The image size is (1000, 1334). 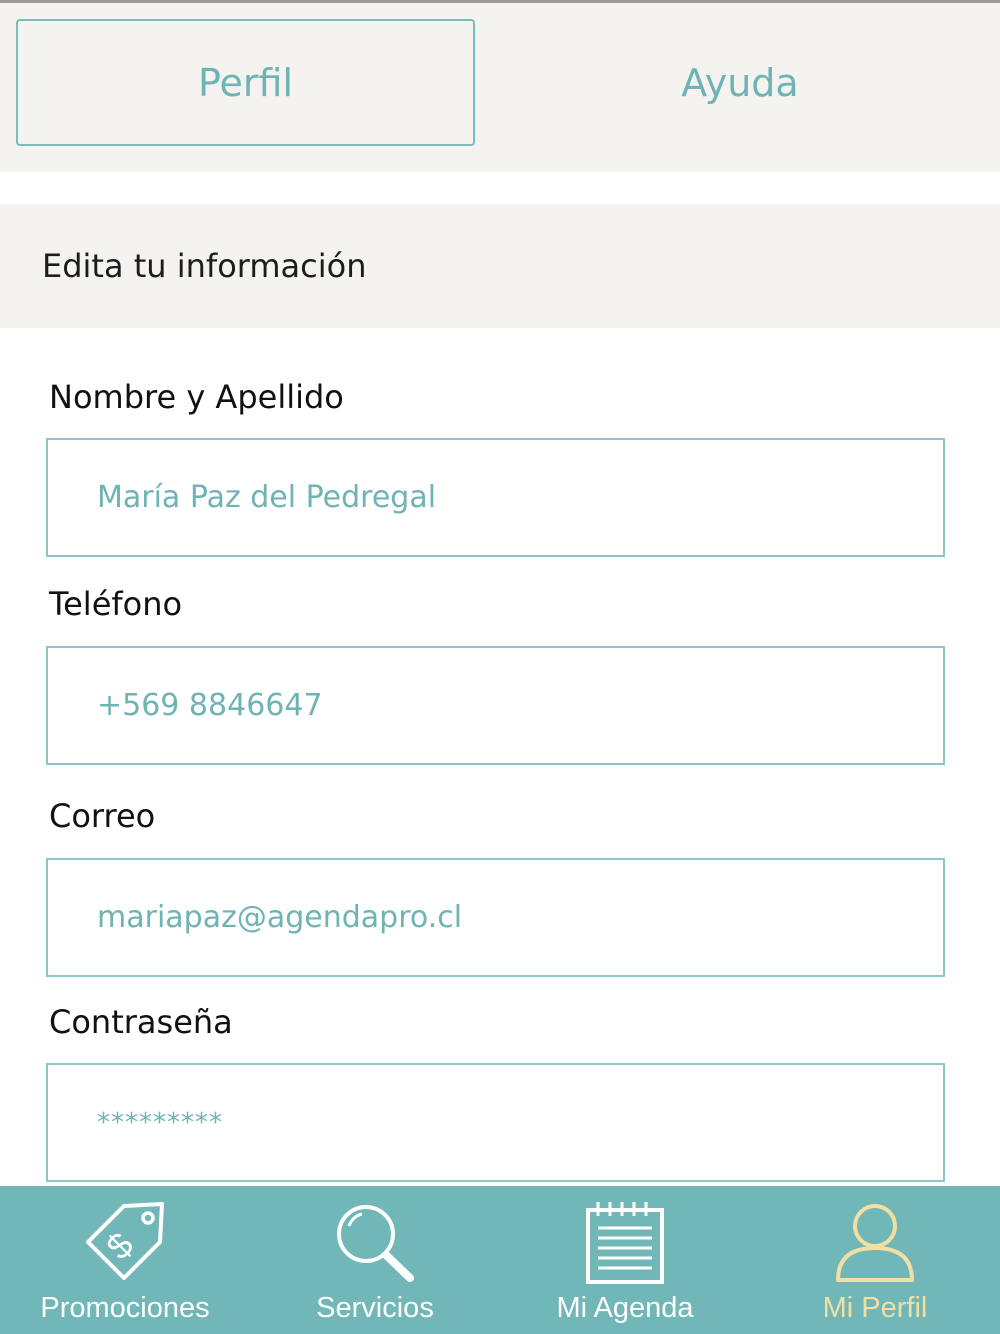 I want to click on price-tag-dollar-icon: $, so click(x=125, y=1241).